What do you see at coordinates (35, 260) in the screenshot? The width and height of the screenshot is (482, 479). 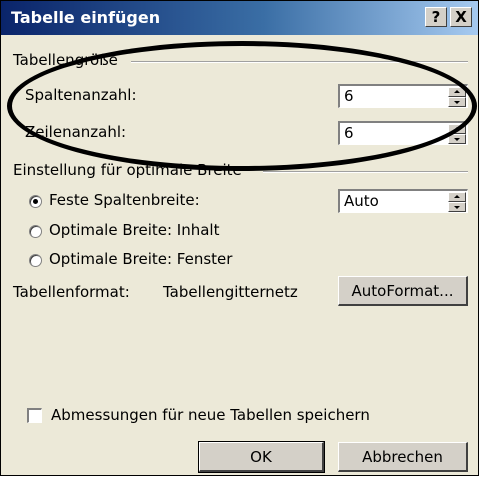 I see `autofit-window-radio` at bounding box center [35, 260].